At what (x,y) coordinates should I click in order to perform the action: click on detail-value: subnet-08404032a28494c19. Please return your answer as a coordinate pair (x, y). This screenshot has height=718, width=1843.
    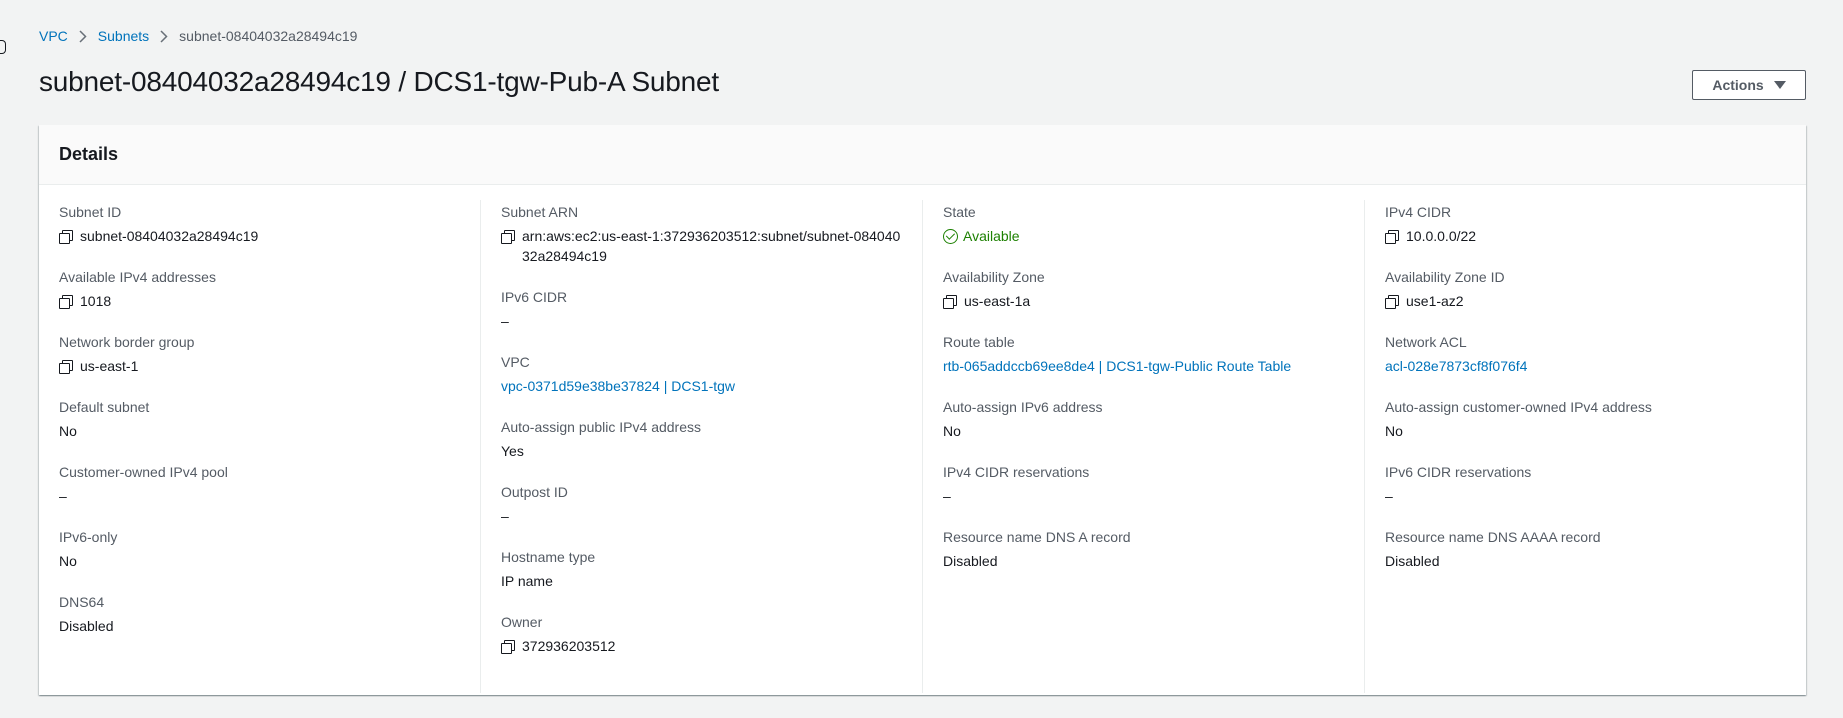
    Looking at the image, I should click on (259, 236).